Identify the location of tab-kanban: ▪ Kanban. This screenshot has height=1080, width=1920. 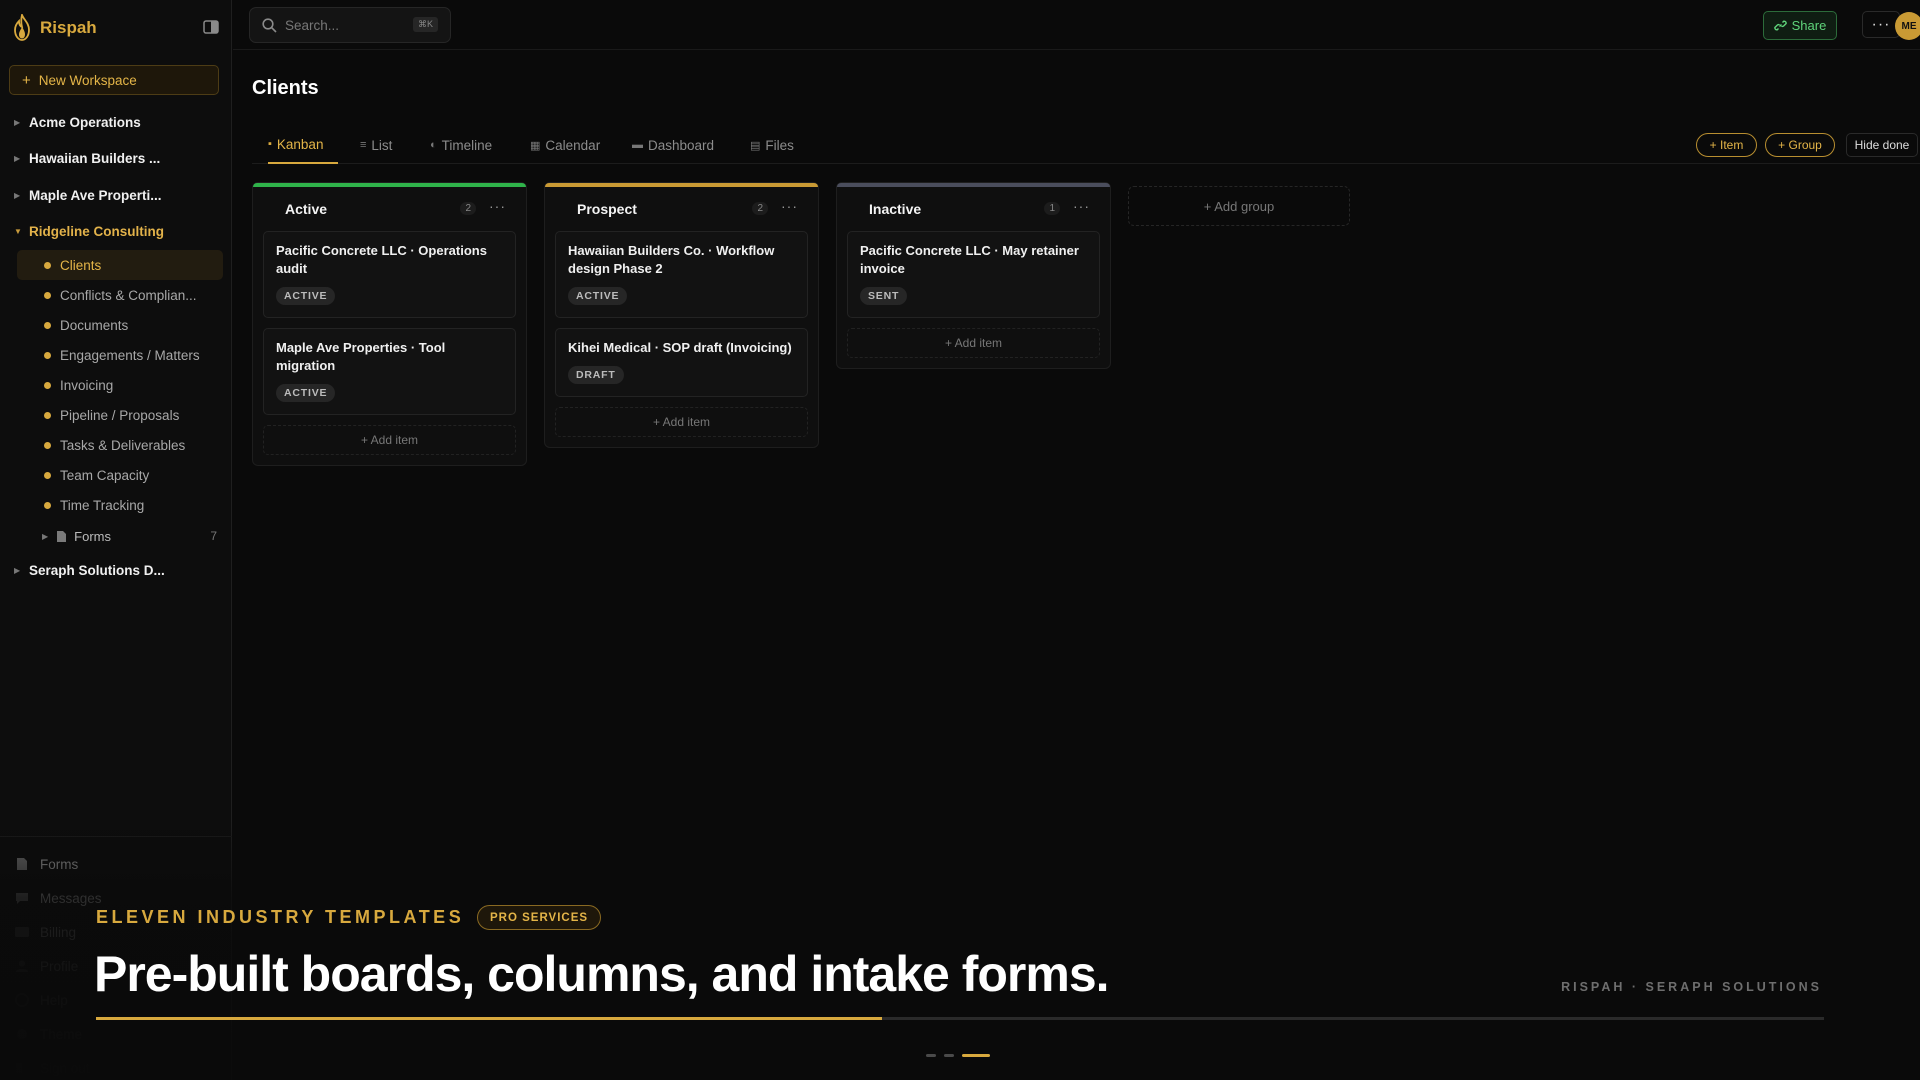
(303, 146).